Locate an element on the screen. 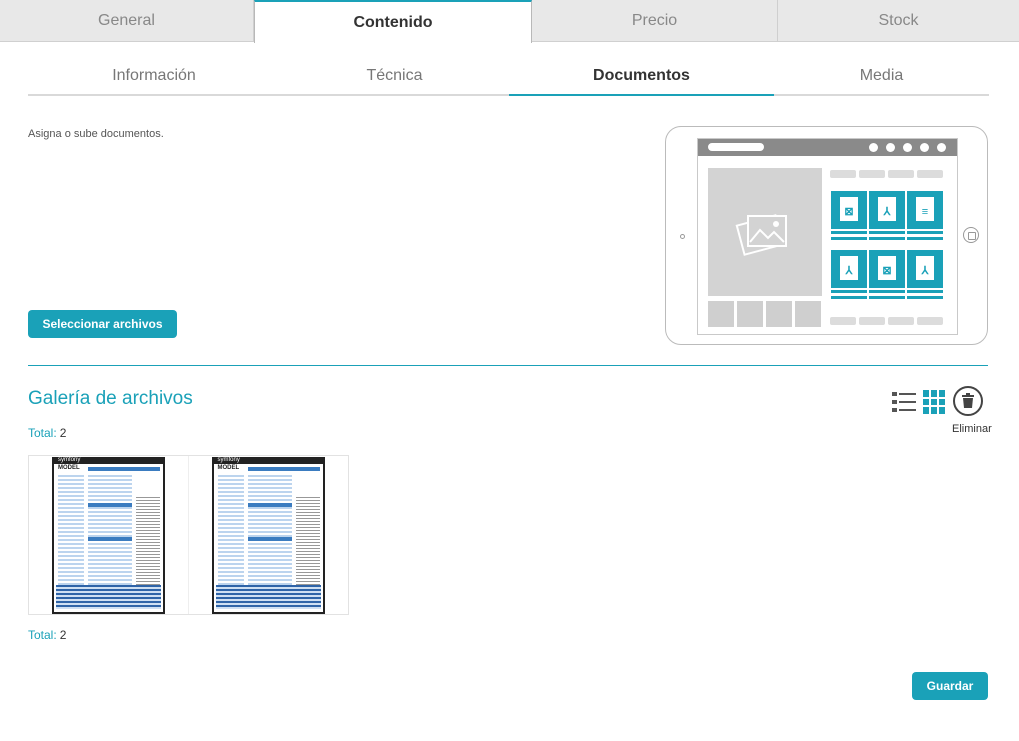 The height and width of the screenshot is (741, 1019). image-placeholder-icon is located at coordinates (765, 232).